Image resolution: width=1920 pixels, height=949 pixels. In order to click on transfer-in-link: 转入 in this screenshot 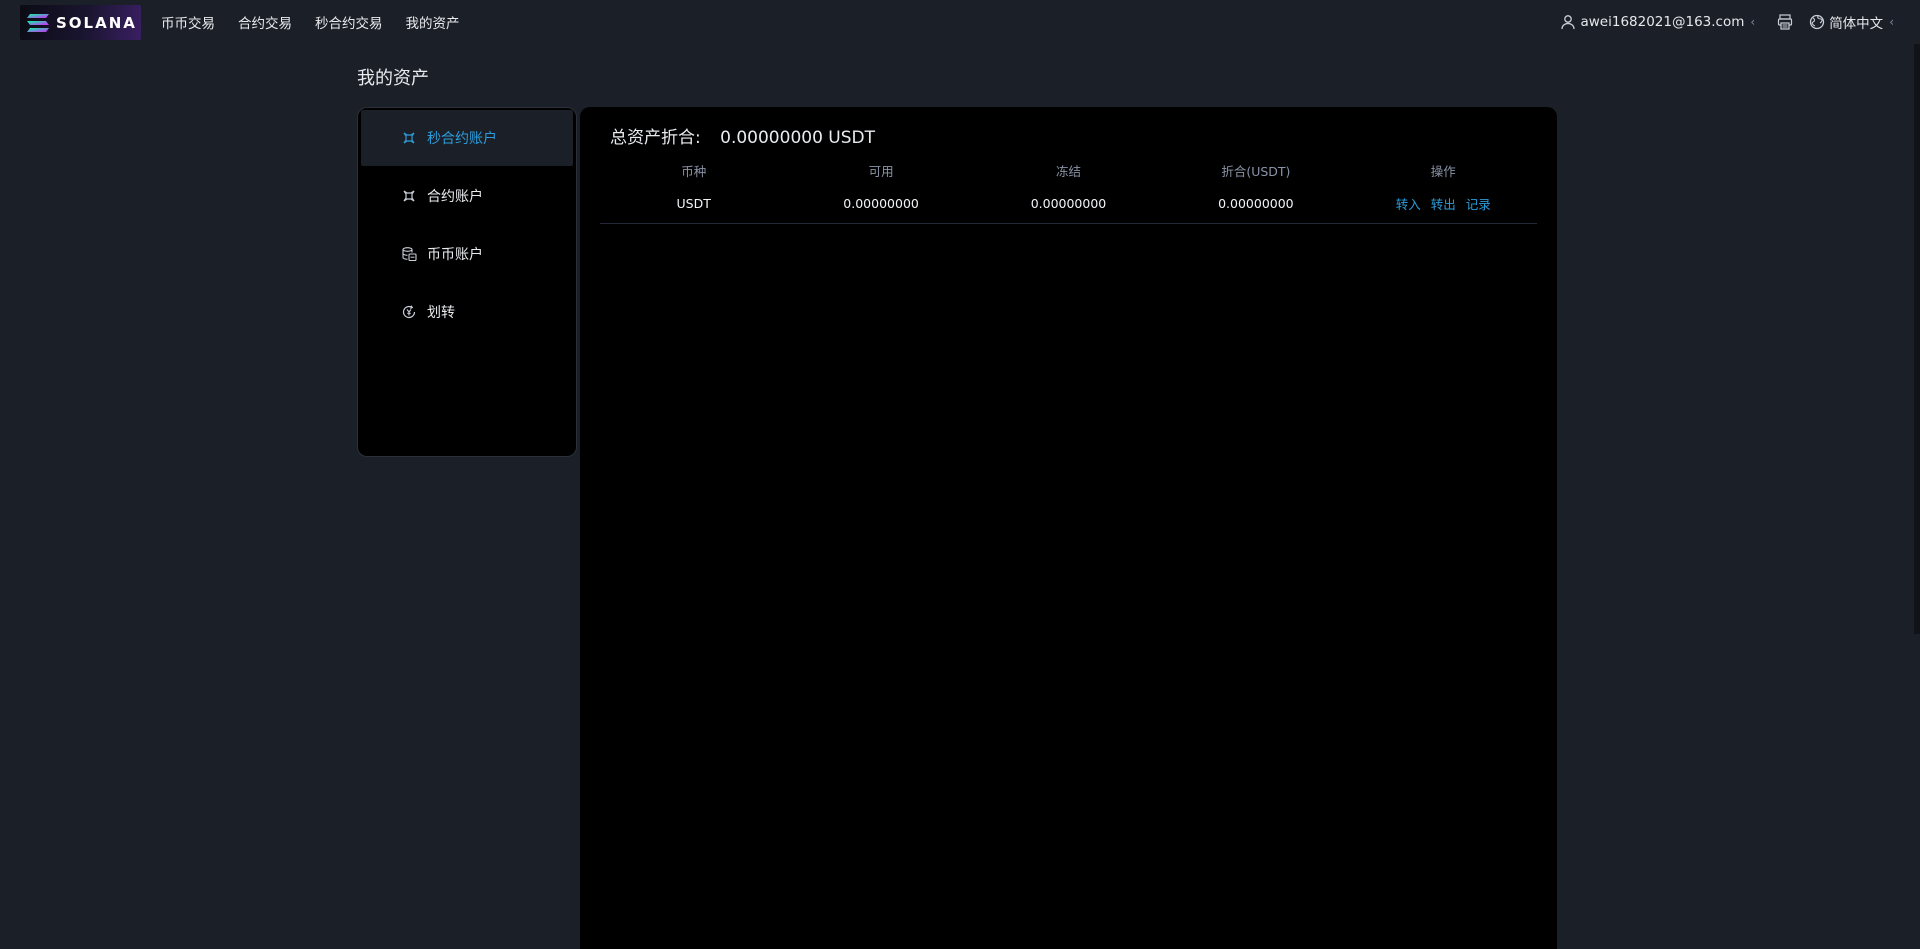, I will do `click(1408, 203)`.